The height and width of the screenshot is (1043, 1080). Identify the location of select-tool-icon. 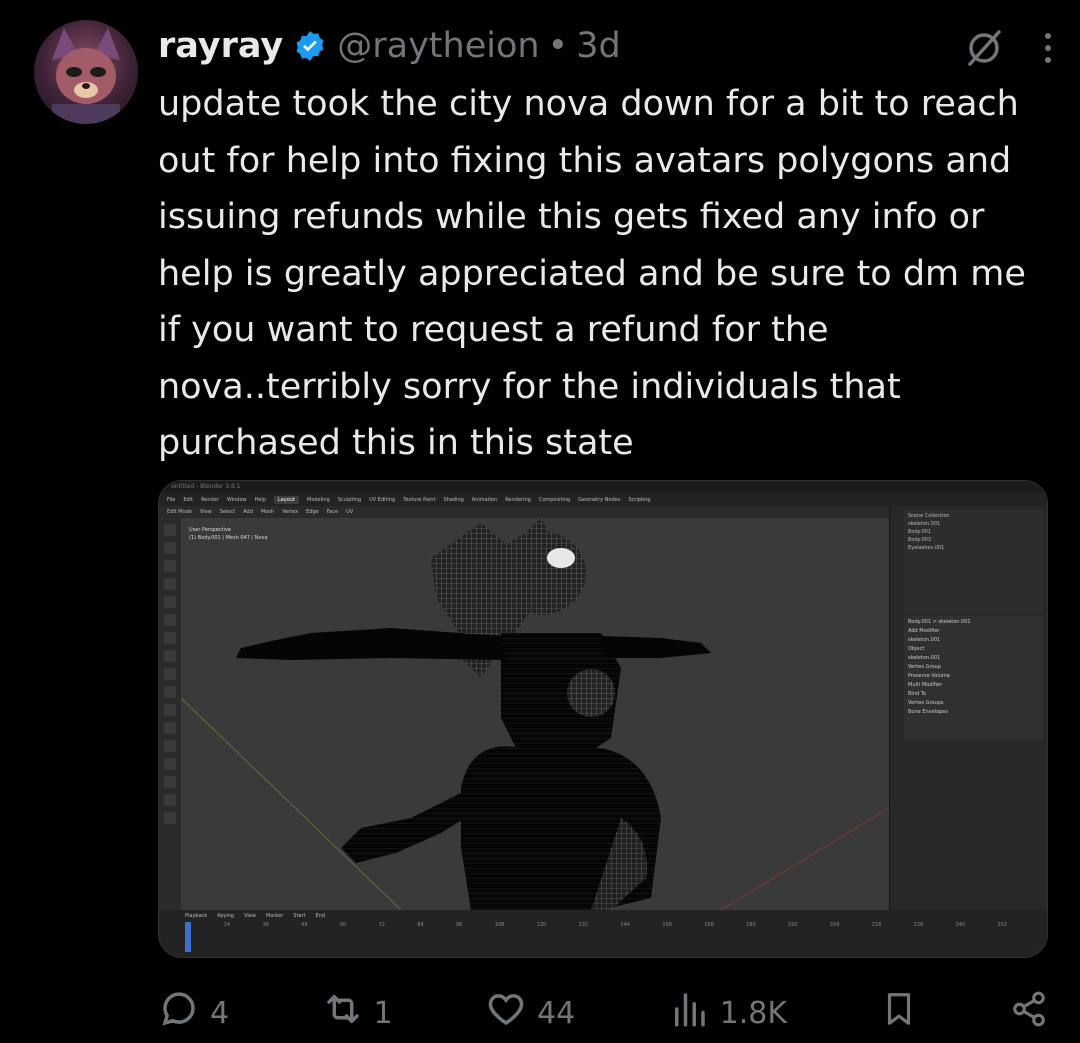
(170, 530).